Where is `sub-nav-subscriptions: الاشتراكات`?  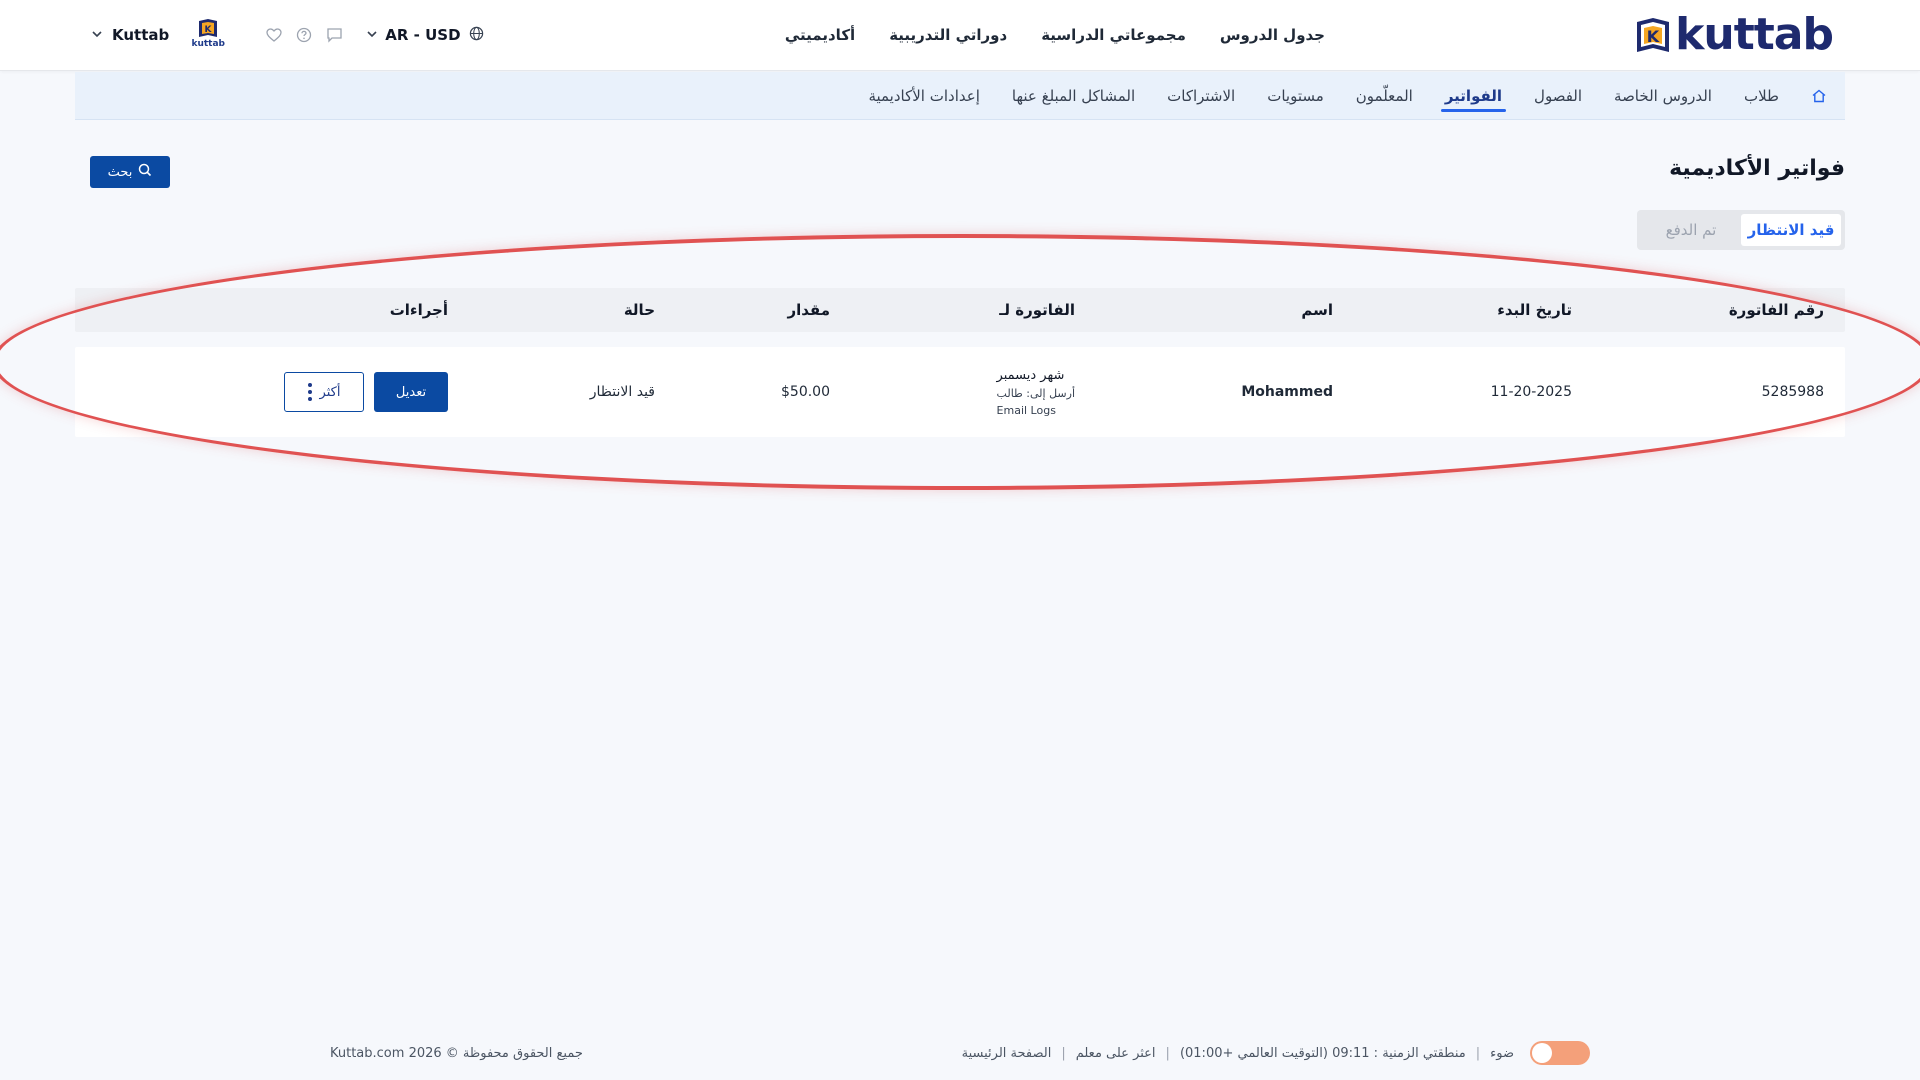
sub-nav-subscriptions: الاشتراكات is located at coordinates (1201, 96).